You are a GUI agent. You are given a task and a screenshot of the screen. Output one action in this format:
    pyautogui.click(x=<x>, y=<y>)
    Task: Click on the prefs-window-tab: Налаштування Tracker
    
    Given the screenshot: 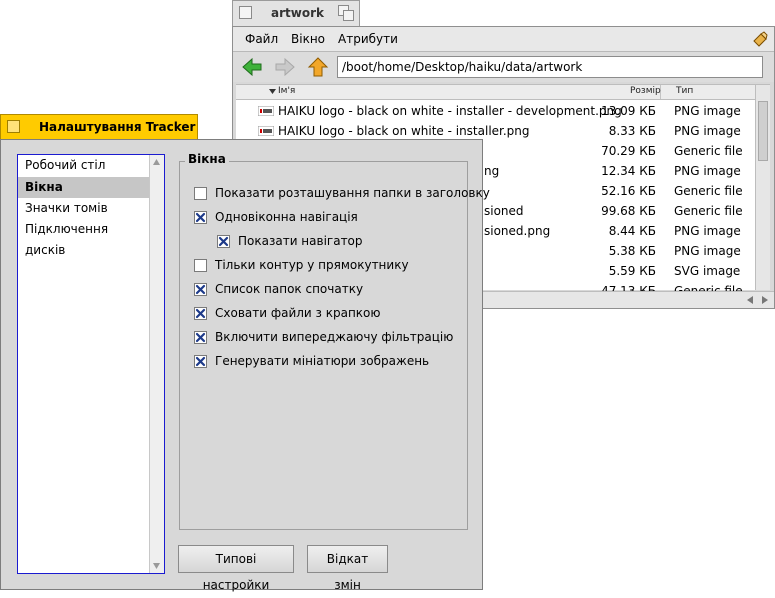 What is the action you would take?
    pyautogui.click(x=99, y=127)
    